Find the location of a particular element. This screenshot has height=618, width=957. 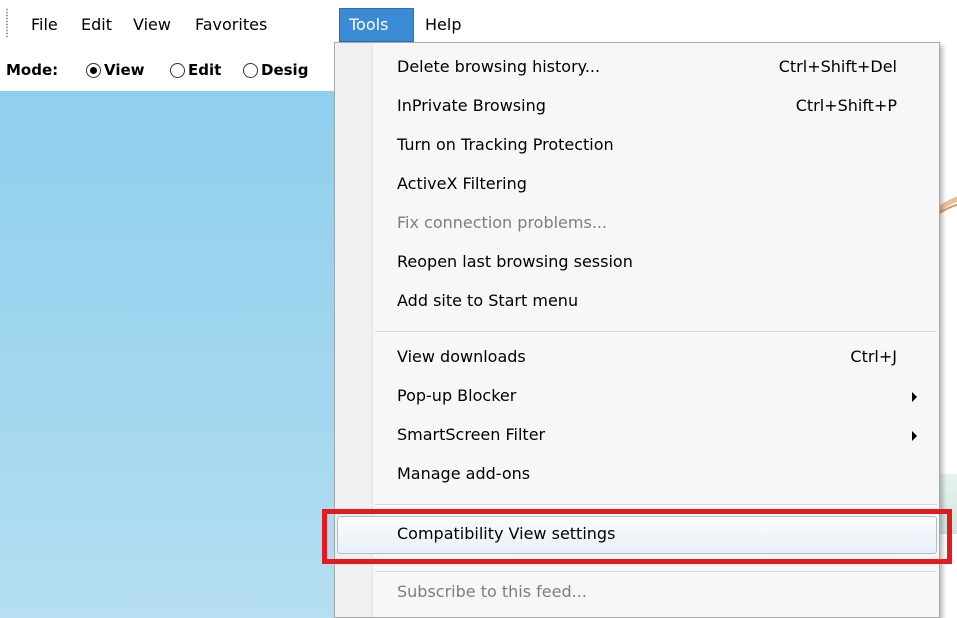

menu-bar-grip is located at coordinates (7, 23).